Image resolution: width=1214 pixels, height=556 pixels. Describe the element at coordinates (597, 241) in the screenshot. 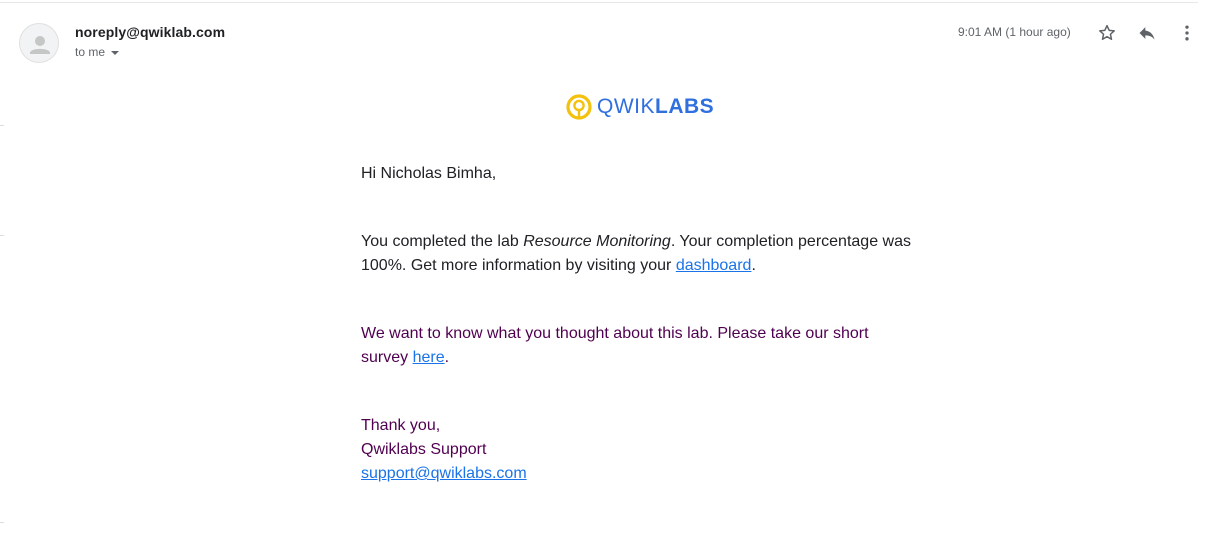

I see `lab-name: Resource Monitoring` at that location.